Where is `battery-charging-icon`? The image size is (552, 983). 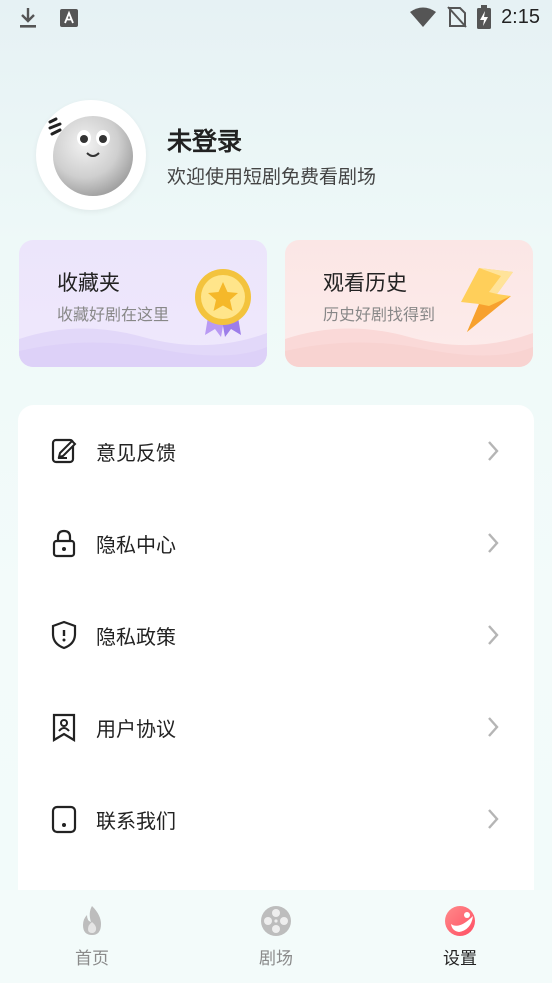 battery-charging-icon is located at coordinates (484, 17).